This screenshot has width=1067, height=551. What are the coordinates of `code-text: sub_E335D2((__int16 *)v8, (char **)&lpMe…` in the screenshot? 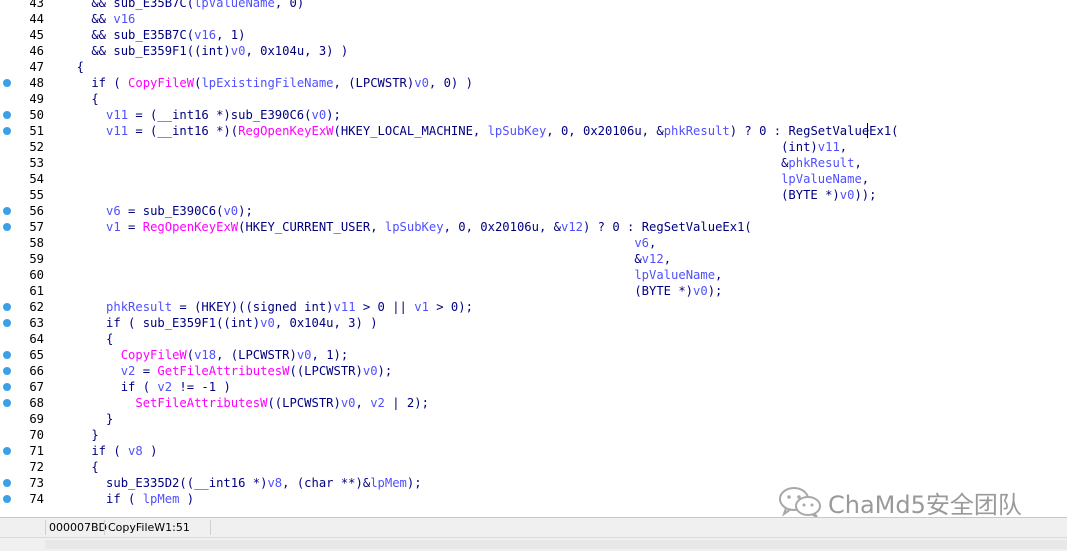 It's located at (242, 483).